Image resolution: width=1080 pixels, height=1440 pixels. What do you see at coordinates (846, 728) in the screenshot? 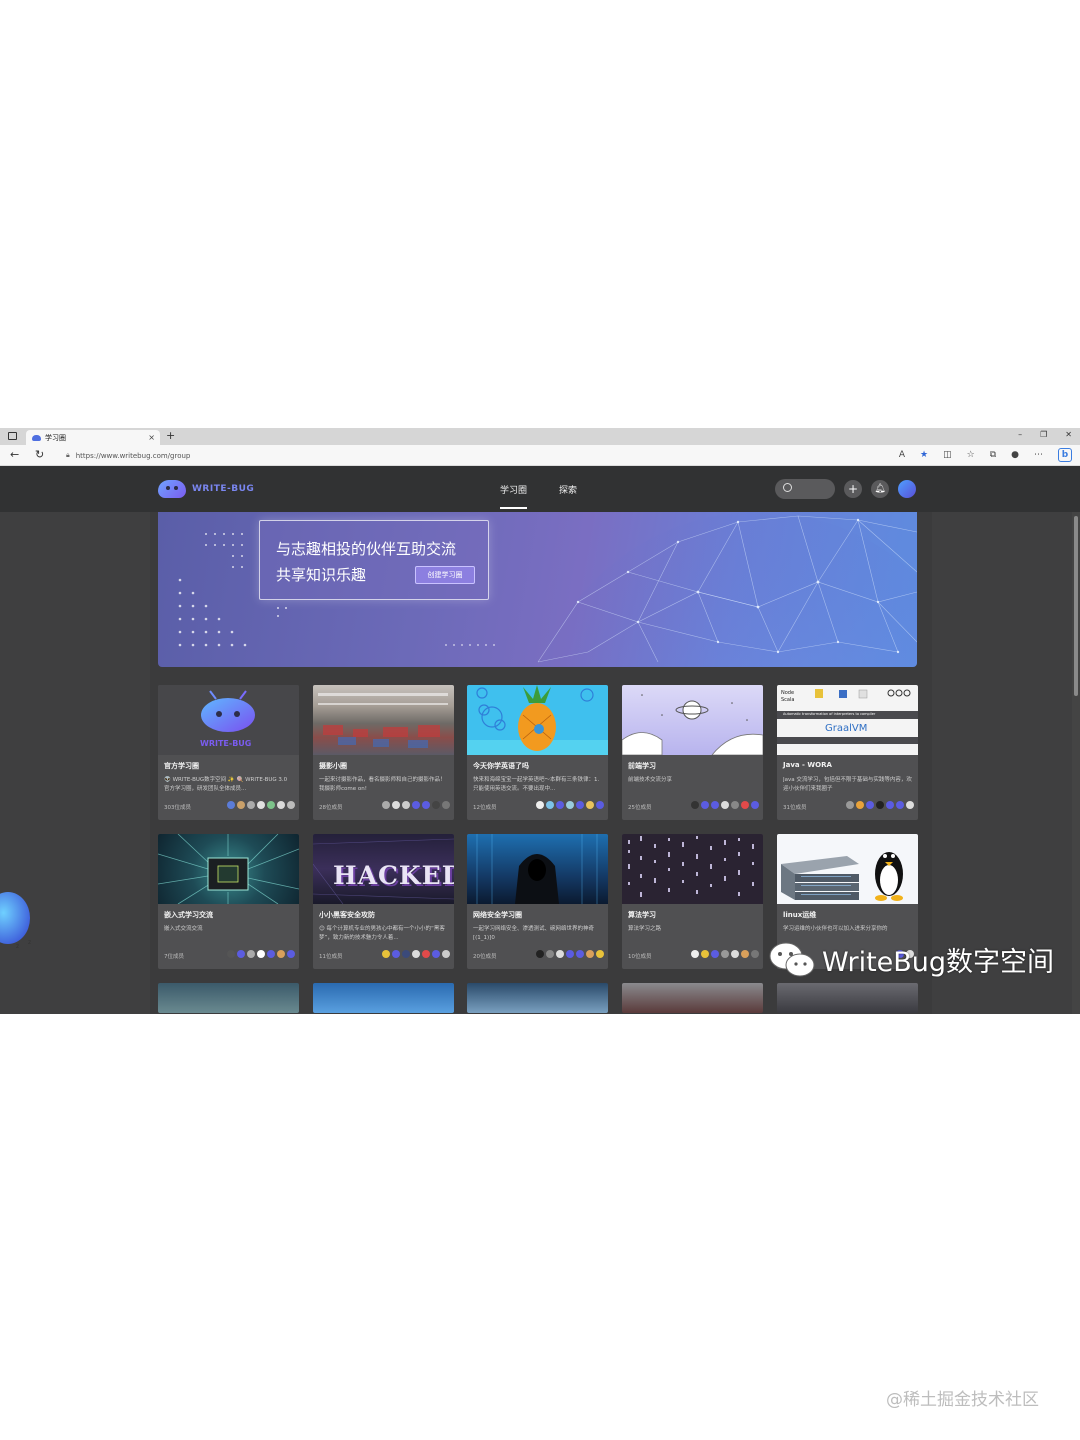
I see `graalvm-logo: GraalVM` at bounding box center [846, 728].